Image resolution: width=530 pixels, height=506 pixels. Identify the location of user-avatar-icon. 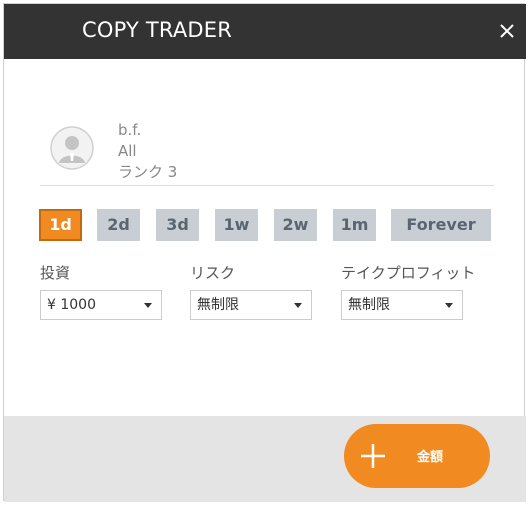
(72, 148).